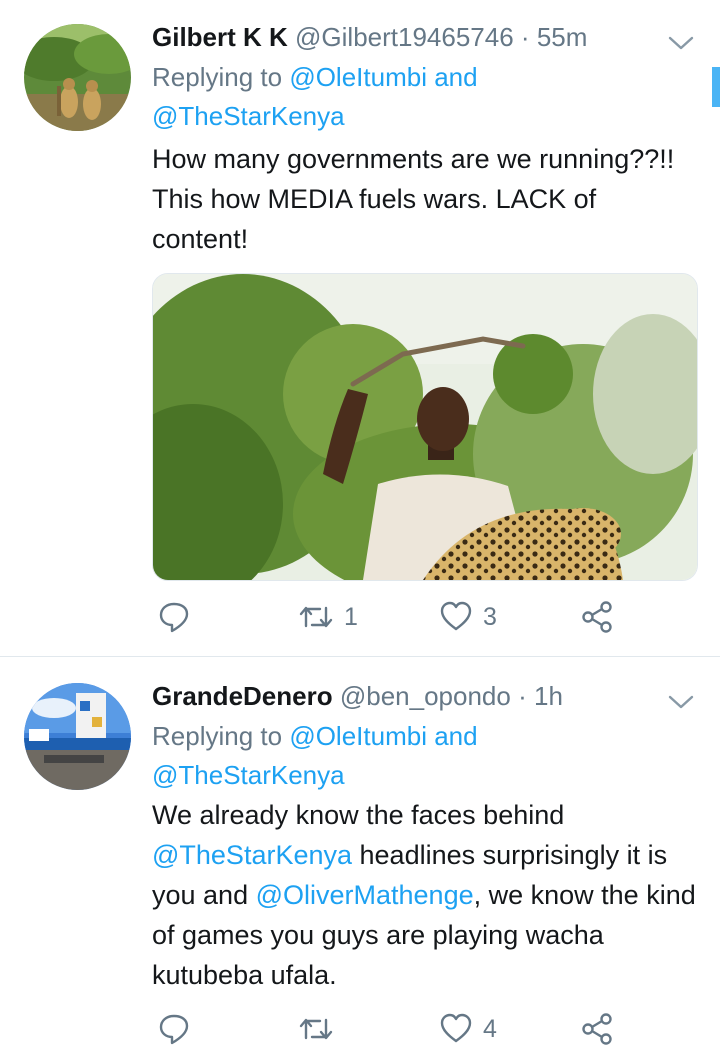  What do you see at coordinates (404, 37) in the screenshot?
I see `user-handle: @Gilbert19465746` at bounding box center [404, 37].